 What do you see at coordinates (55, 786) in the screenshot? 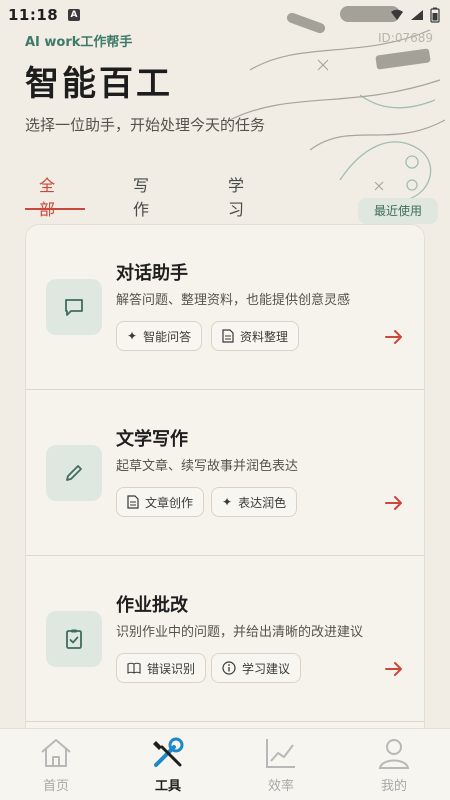
I see `nav-label: 首页` at bounding box center [55, 786].